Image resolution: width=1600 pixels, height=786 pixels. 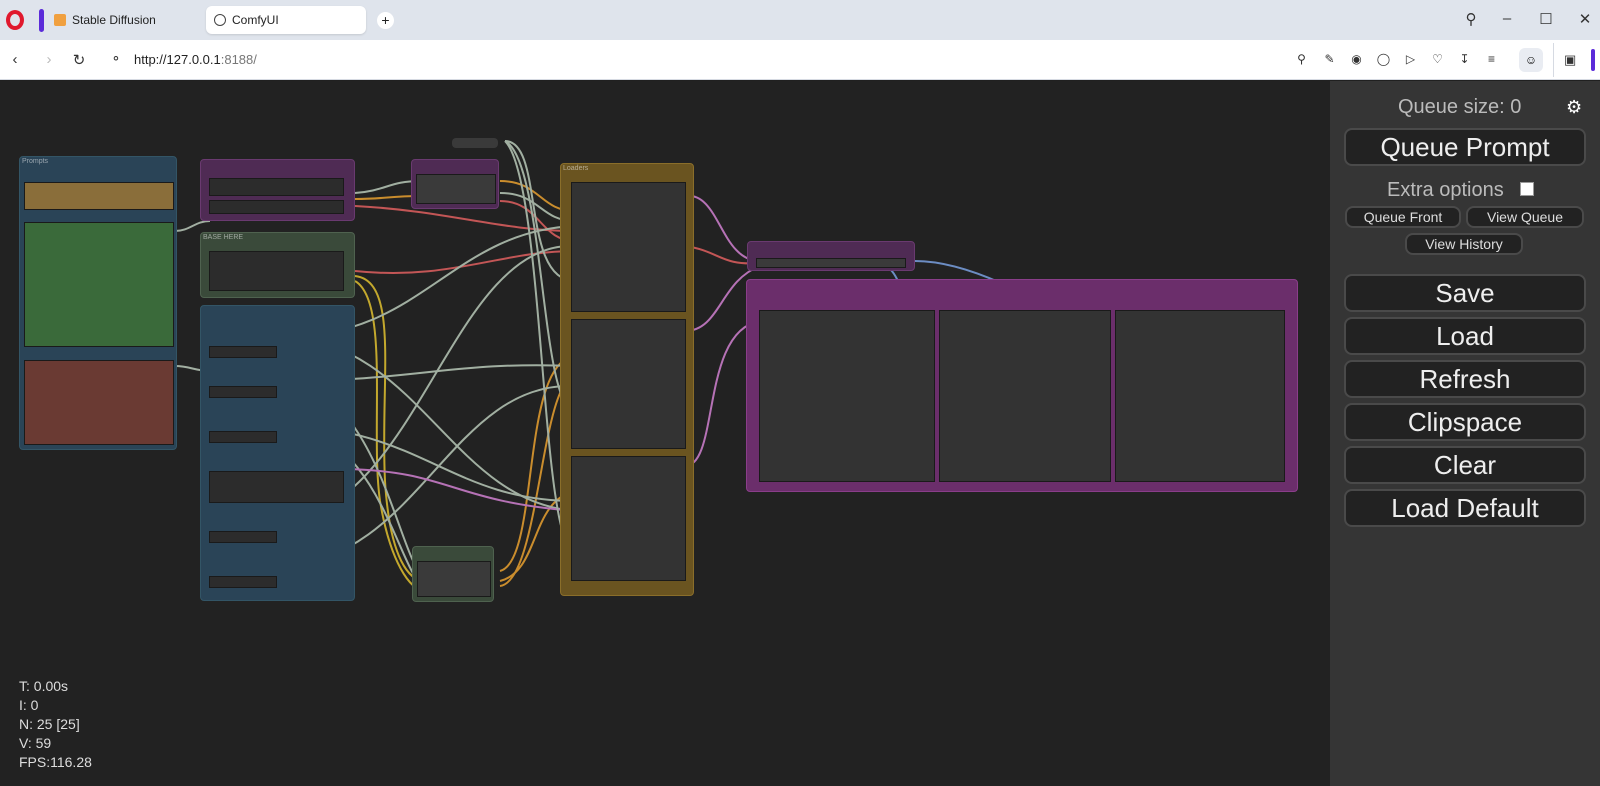 What do you see at coordinates (1465, 422) in the screenshot?
I see `clipspace-button: Clipspace` at bounding box center [1465, 422].